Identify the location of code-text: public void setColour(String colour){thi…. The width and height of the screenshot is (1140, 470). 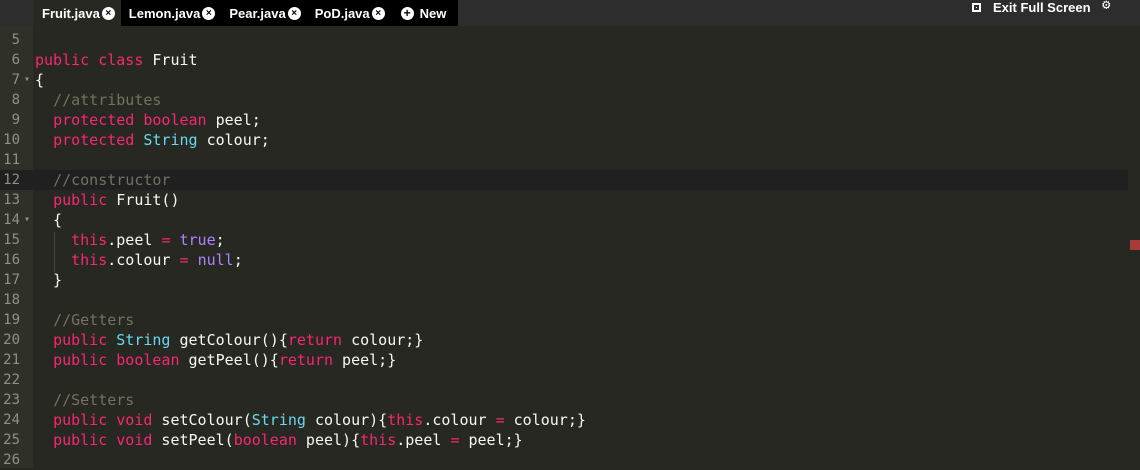
(310, 420).